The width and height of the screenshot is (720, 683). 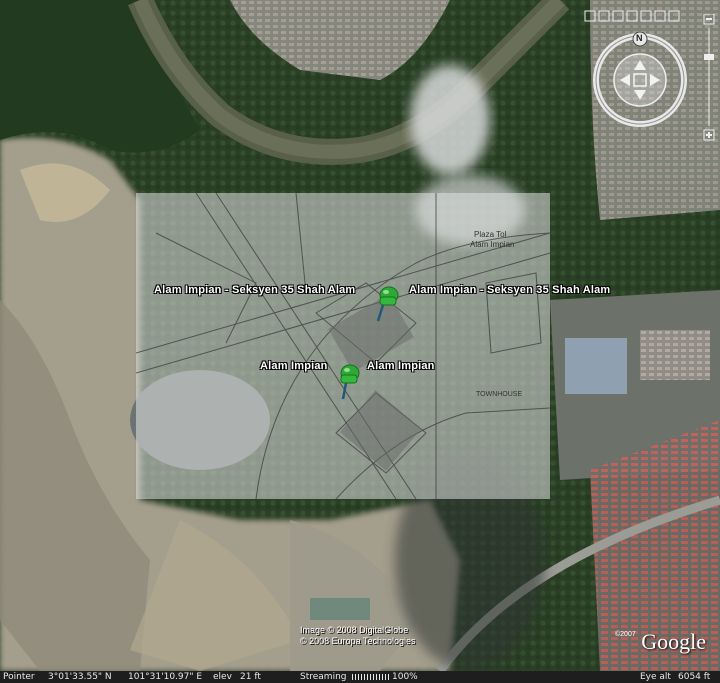 I want to click on eye-alt-value: 6054 ft, so click(x=694, y=677).